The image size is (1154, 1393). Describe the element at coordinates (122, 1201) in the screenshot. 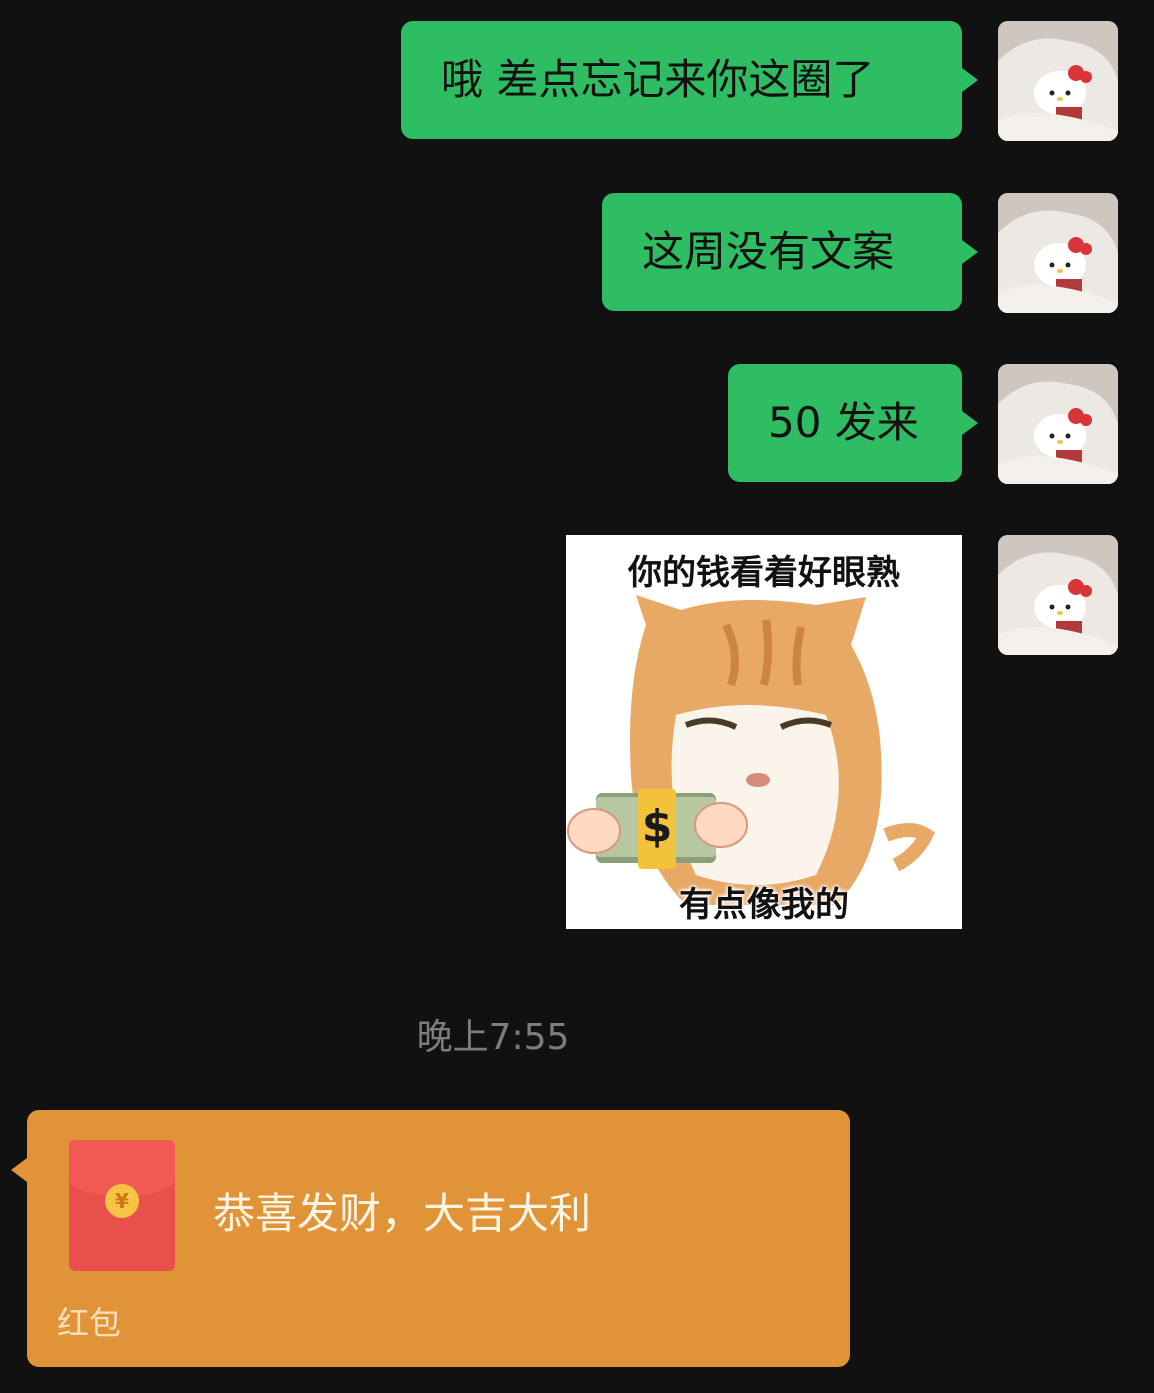

I see `yuan-coin-icon: ¥` at that location.